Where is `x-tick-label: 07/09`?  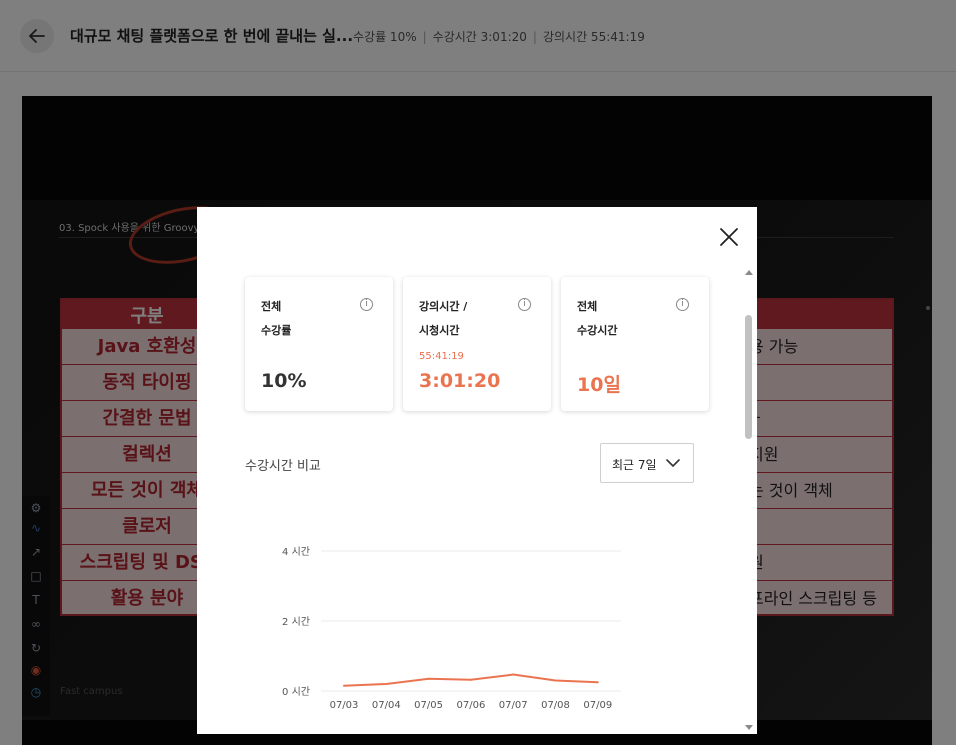
x-tick-label: 07/09 is located at coordinates (597, 705).